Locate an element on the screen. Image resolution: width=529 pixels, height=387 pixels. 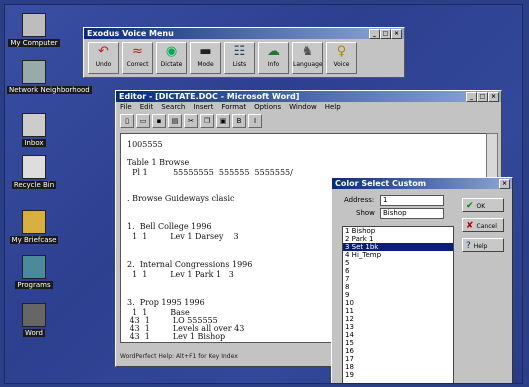
undo-tool-button: ↶ Undo is located at coordinates (103, 58).